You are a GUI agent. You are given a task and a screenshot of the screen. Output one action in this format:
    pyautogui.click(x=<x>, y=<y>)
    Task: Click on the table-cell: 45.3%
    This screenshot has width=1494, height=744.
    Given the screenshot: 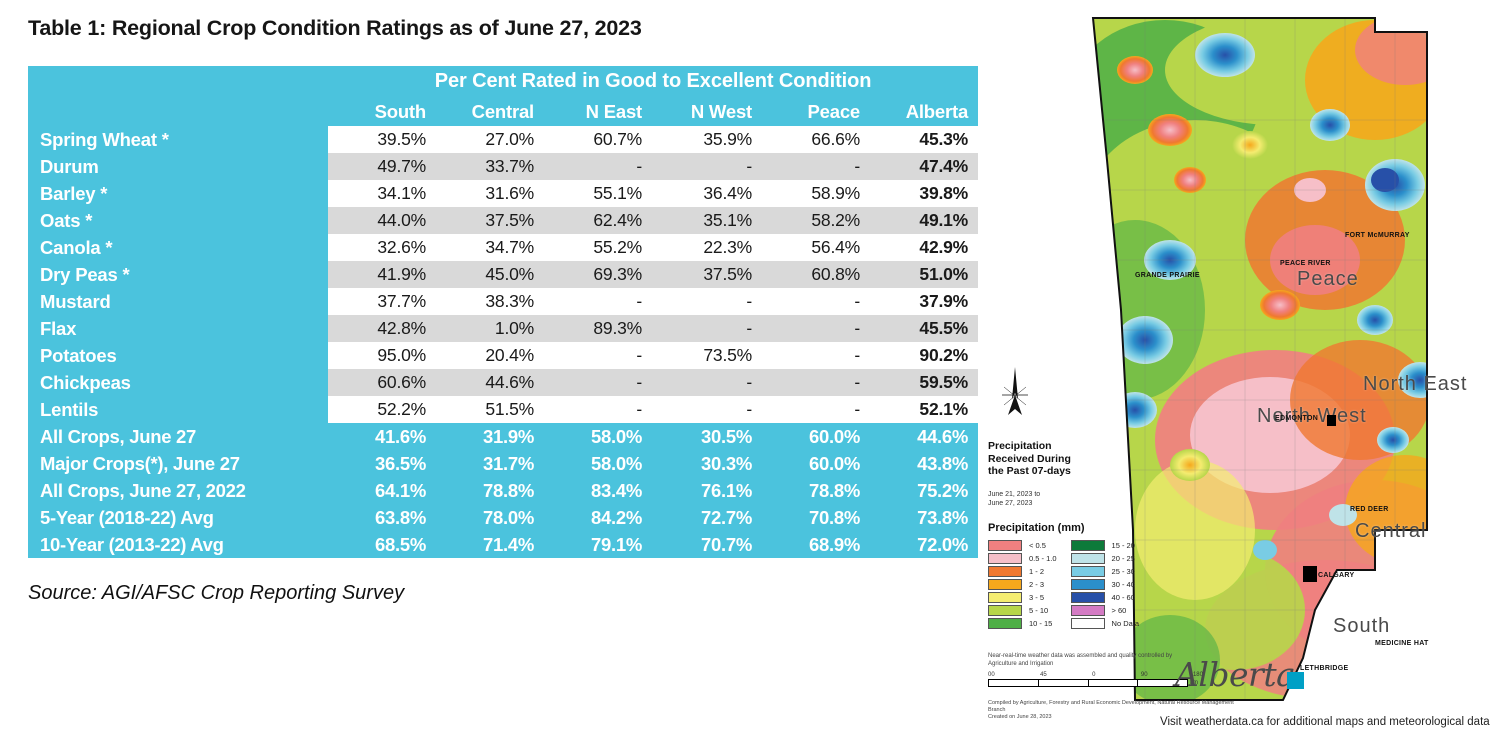 What is the action you would take?
    pyautogui.click(x=924, y=139)
    